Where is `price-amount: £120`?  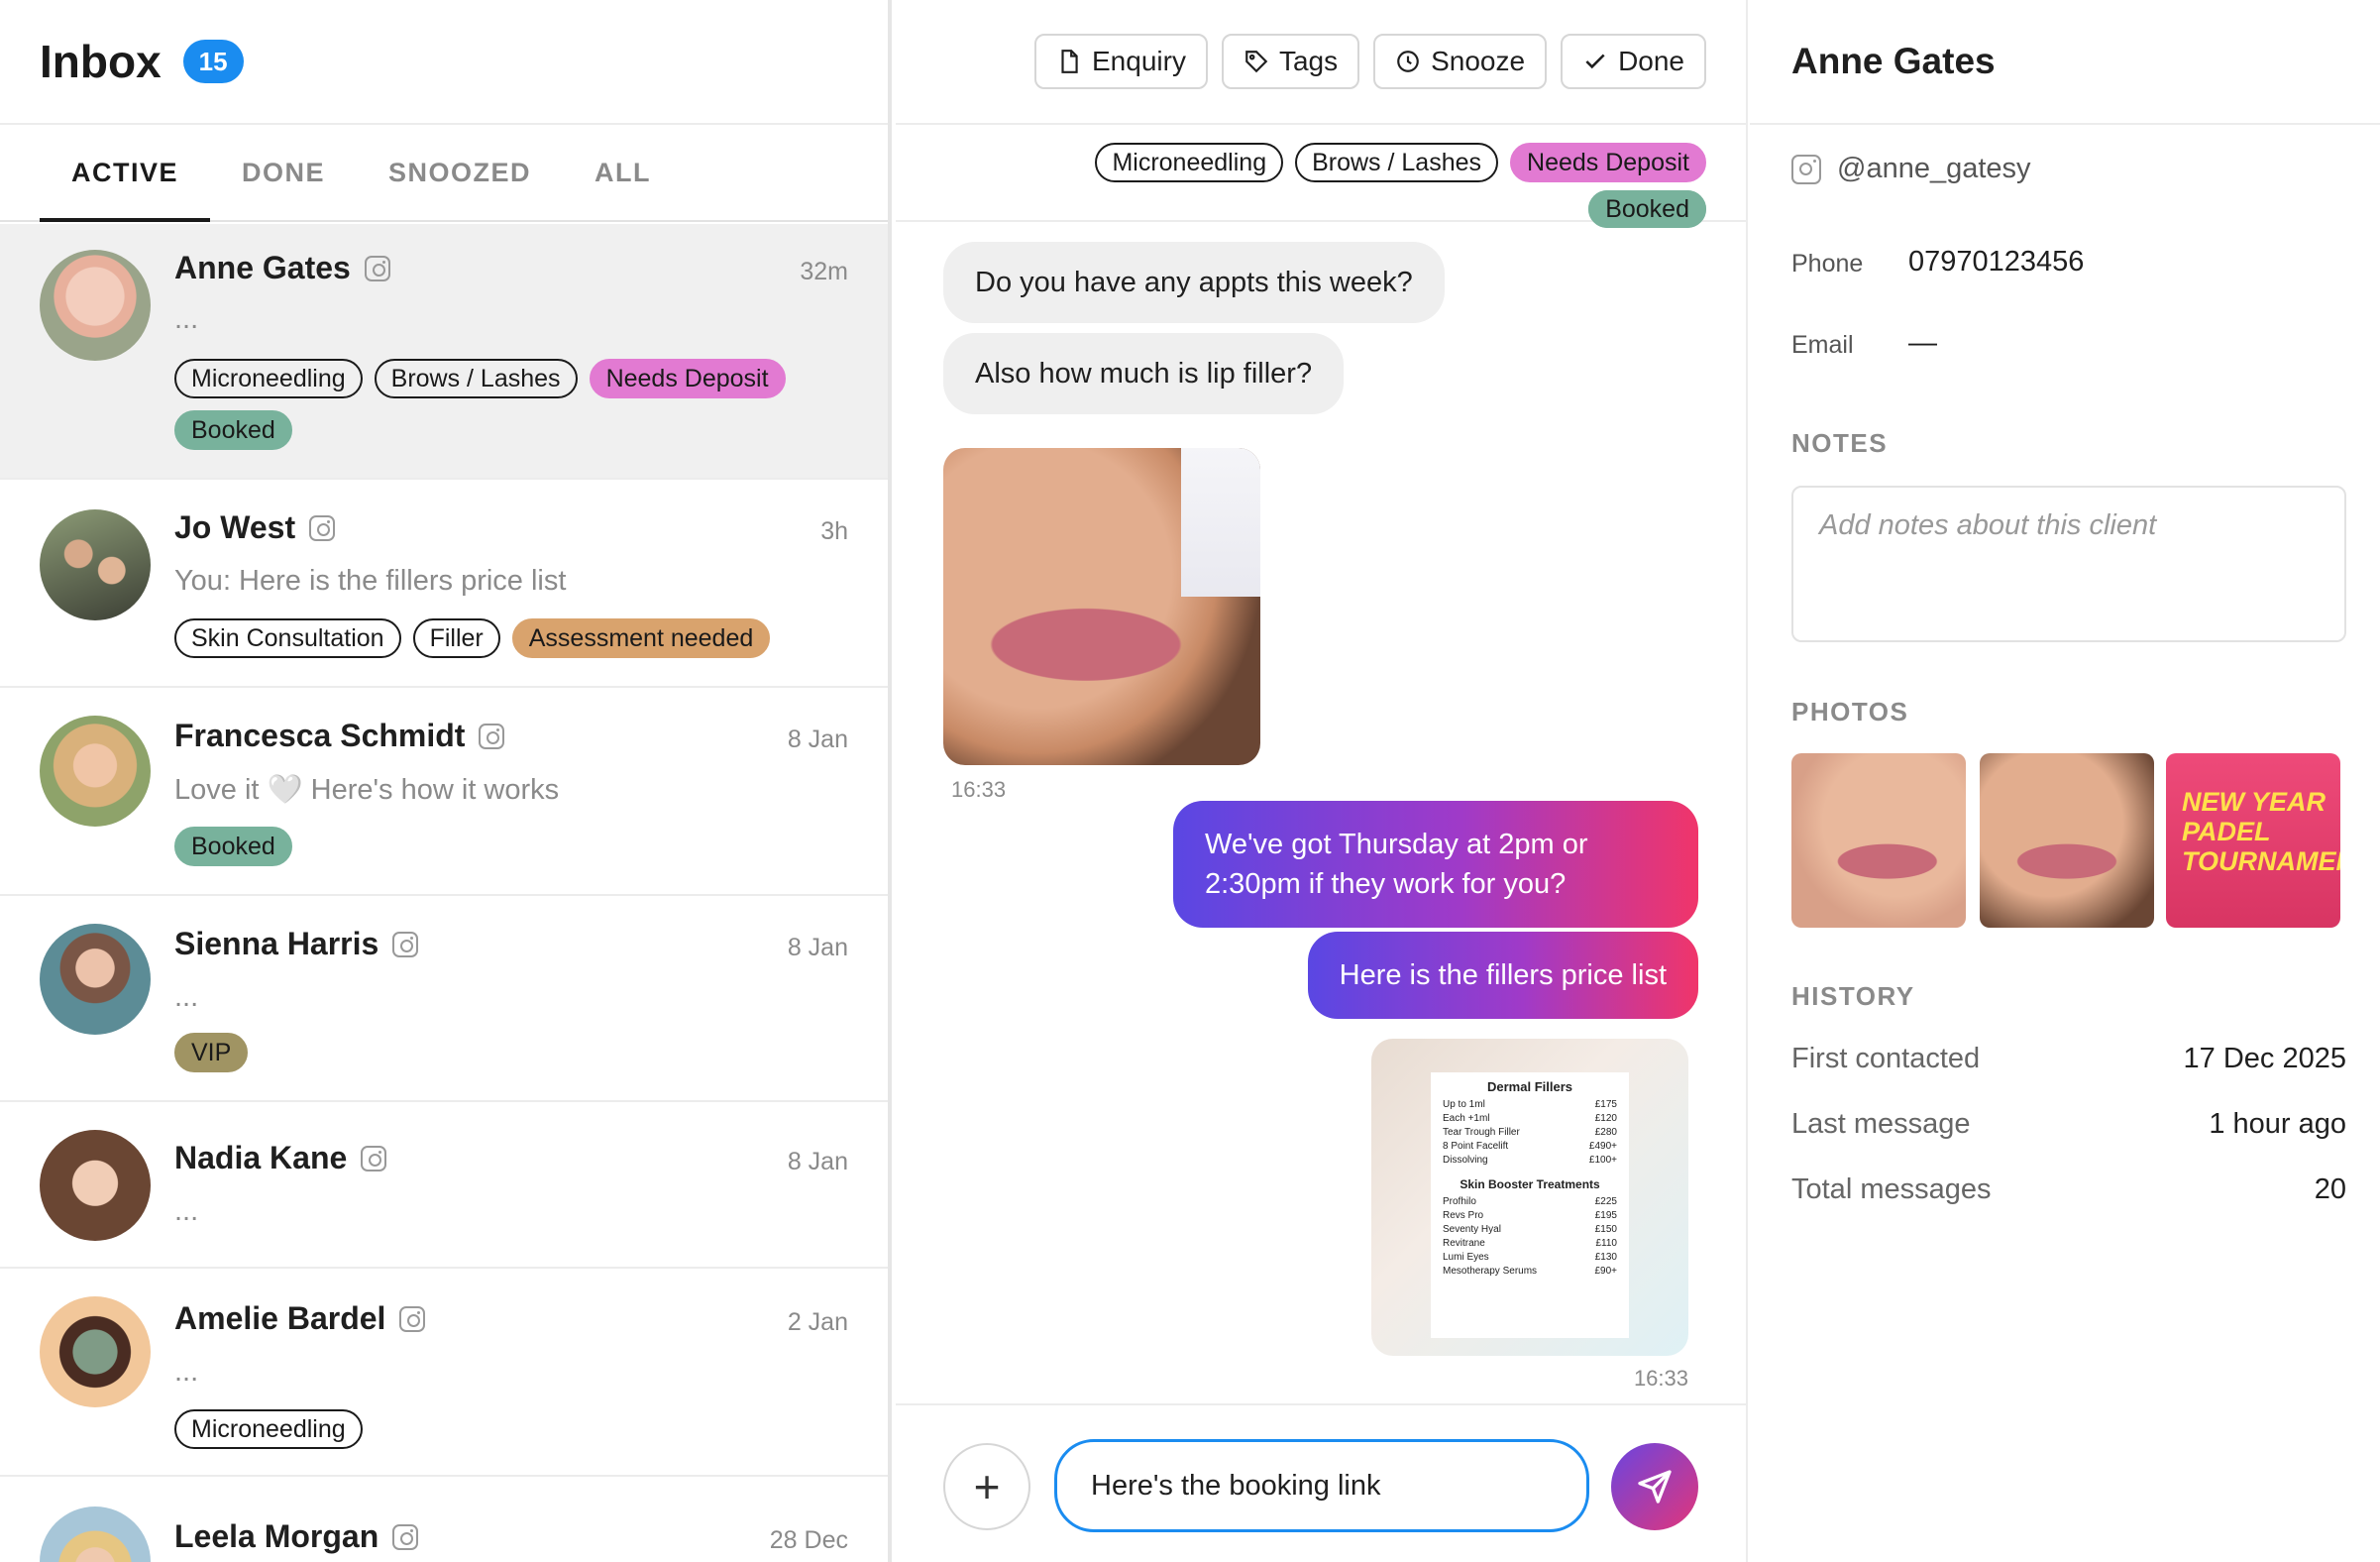
price-amount: £120 is located at coordinates (1605, 1118).